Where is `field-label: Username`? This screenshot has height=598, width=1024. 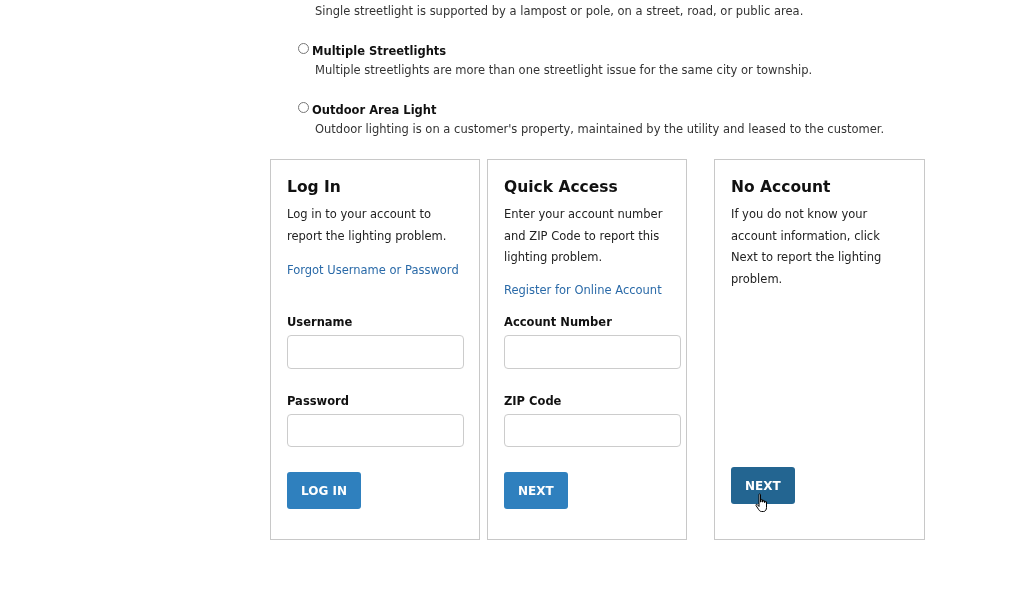
field-label: Username is located at coordinates (320, 322).